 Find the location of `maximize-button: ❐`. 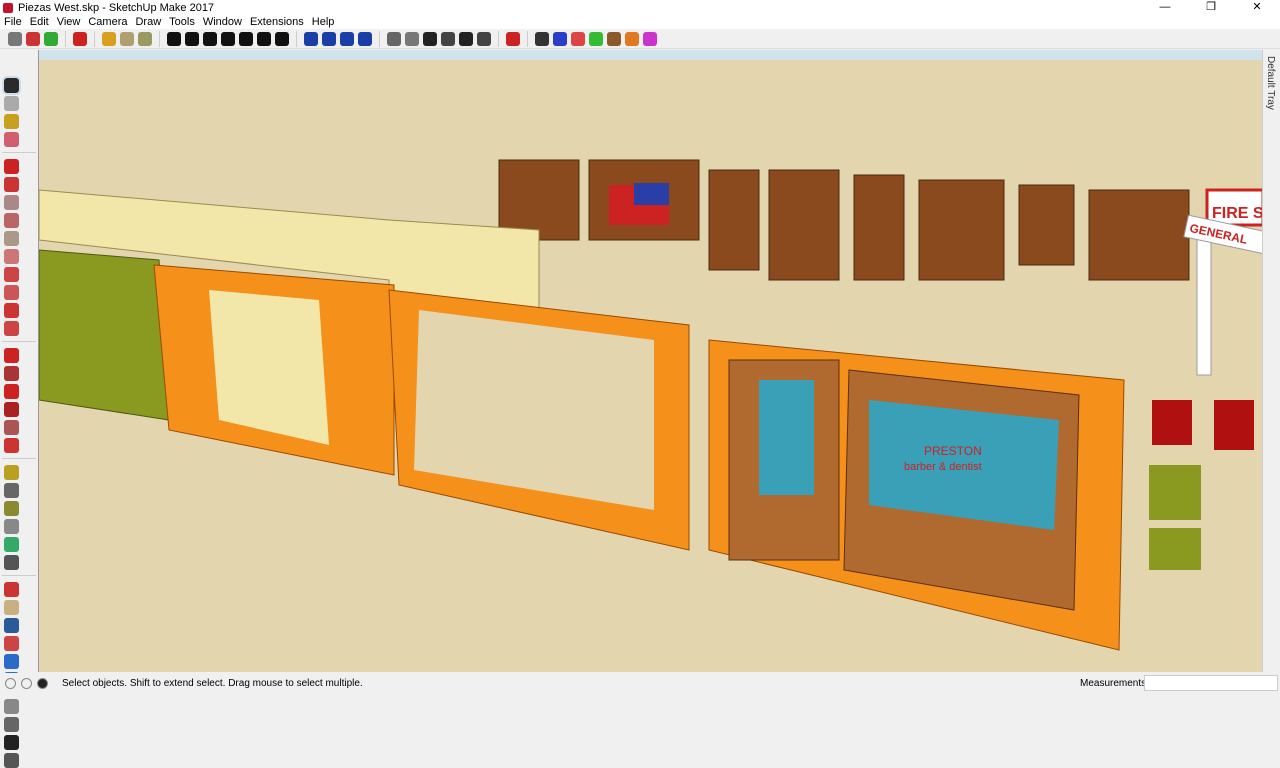

maximize-button: ❐ is located at coordinates (1211, 7).